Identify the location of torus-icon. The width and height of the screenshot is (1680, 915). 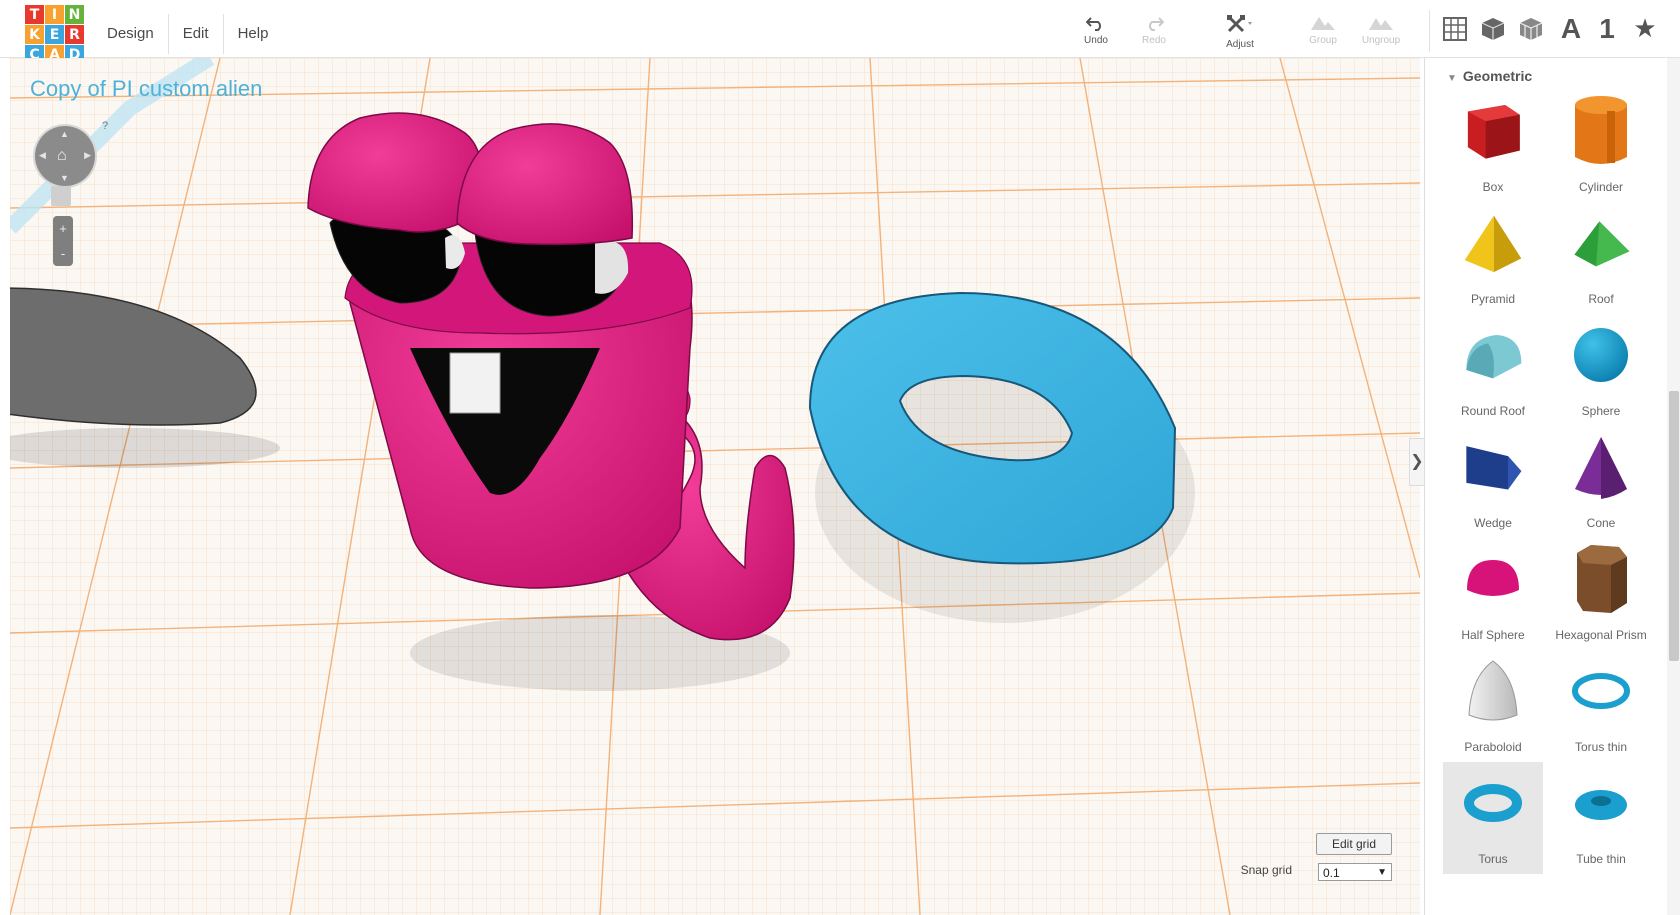
(1493, 803).